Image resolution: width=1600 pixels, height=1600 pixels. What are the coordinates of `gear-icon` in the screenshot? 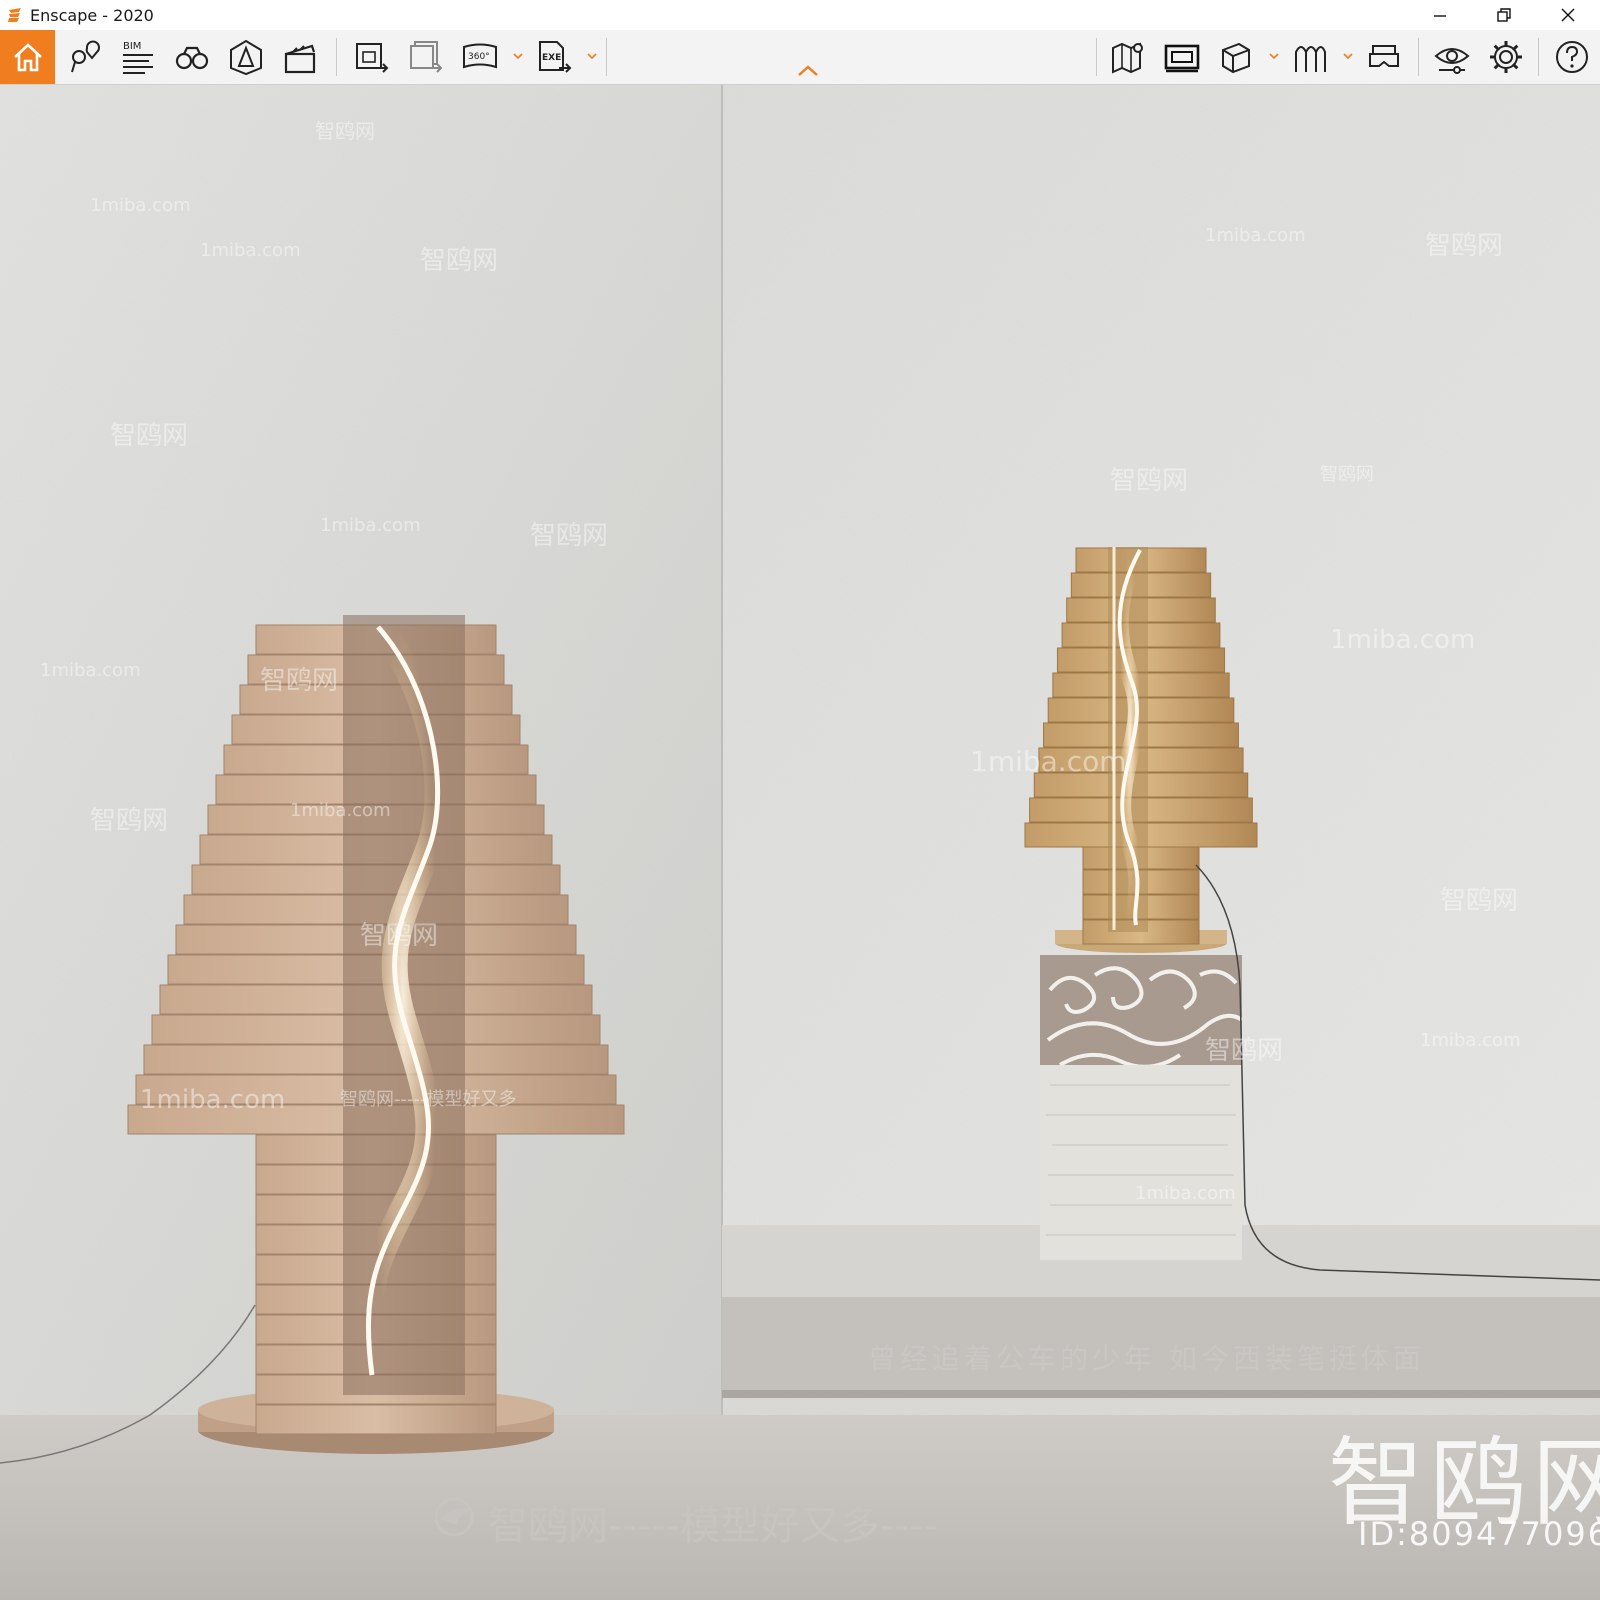 It's located at (1506, 57).